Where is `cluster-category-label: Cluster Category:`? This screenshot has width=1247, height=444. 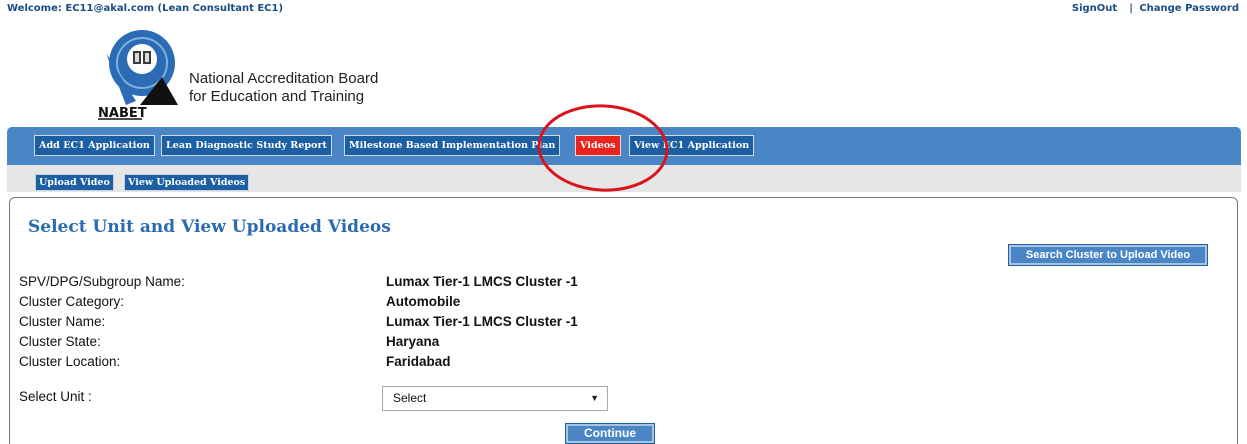
cluster-category-label: Cluster Category: is located at coordinates (72, 301).